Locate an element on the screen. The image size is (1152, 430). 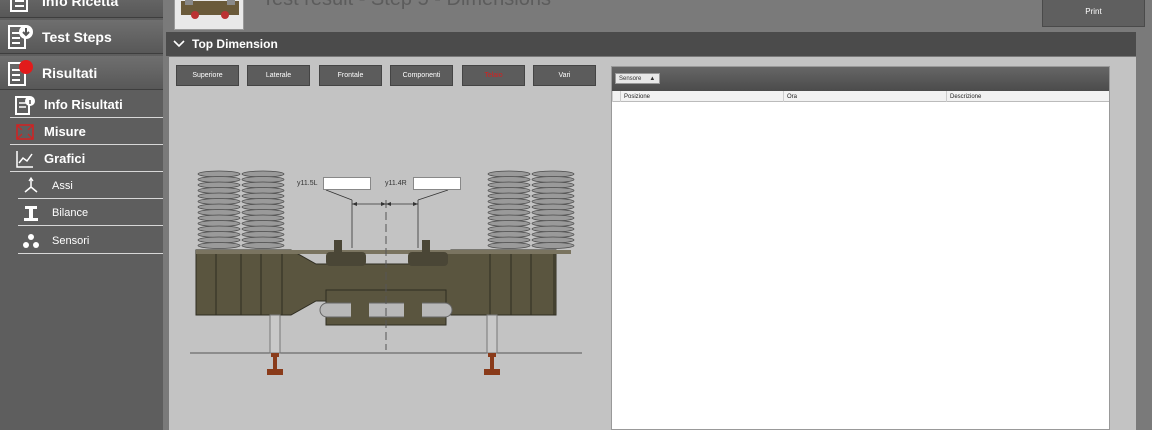
rail-icon is located at coordinates (31, 213).